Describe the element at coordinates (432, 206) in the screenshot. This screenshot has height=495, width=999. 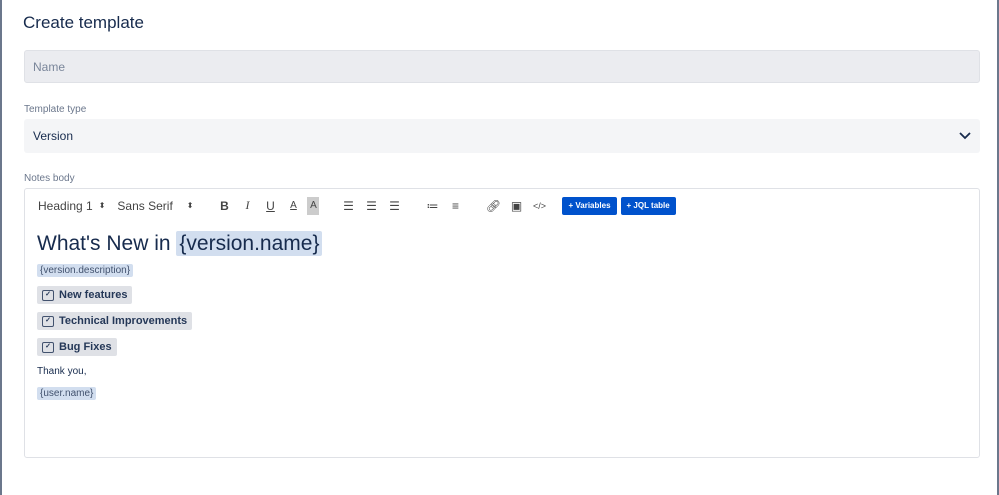
I see `ordered-list-icon: ≔` at that location.